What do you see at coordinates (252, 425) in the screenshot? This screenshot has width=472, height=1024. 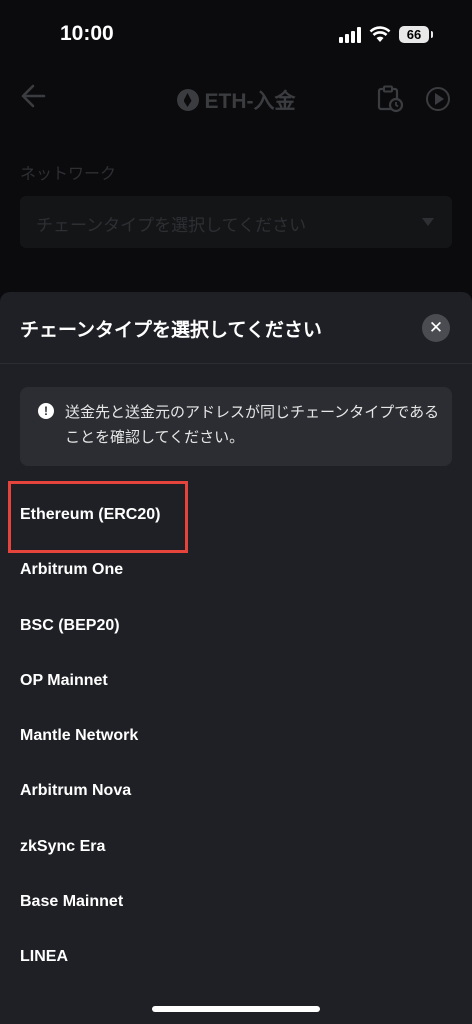 I see `notice-text: 送金先と送金元のアドレスが同じチェーンタイプであることを確認してください。` at bounding box center [252, 425].